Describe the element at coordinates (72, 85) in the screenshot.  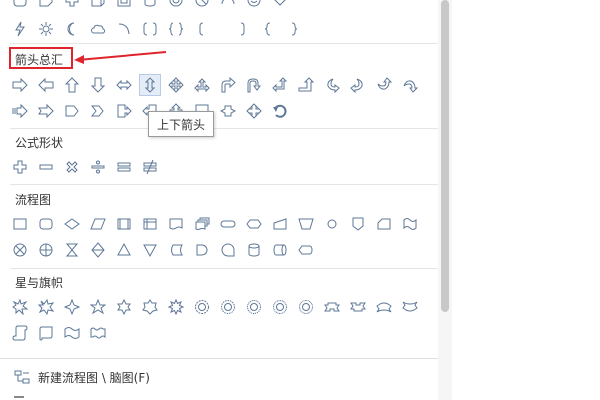
I see `up-arrow-icon` at that location.